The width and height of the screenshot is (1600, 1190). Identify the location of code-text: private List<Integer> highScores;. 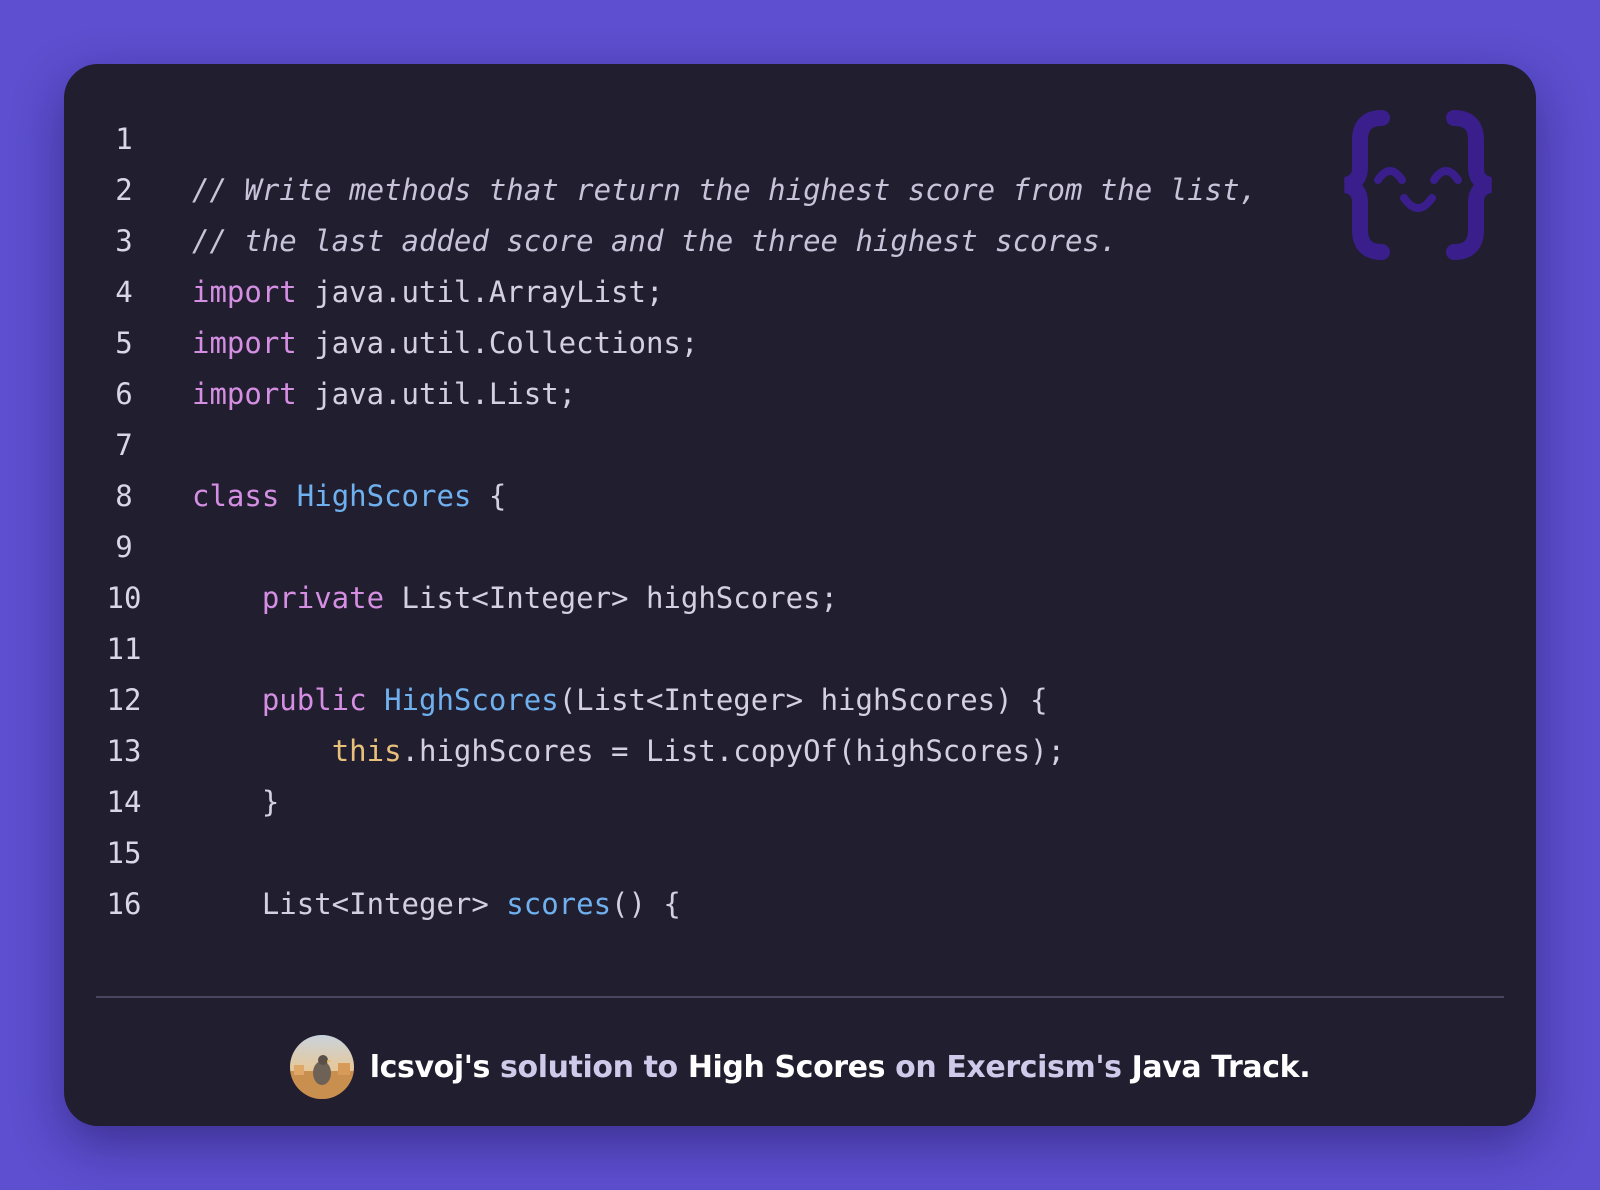
(515, 598).